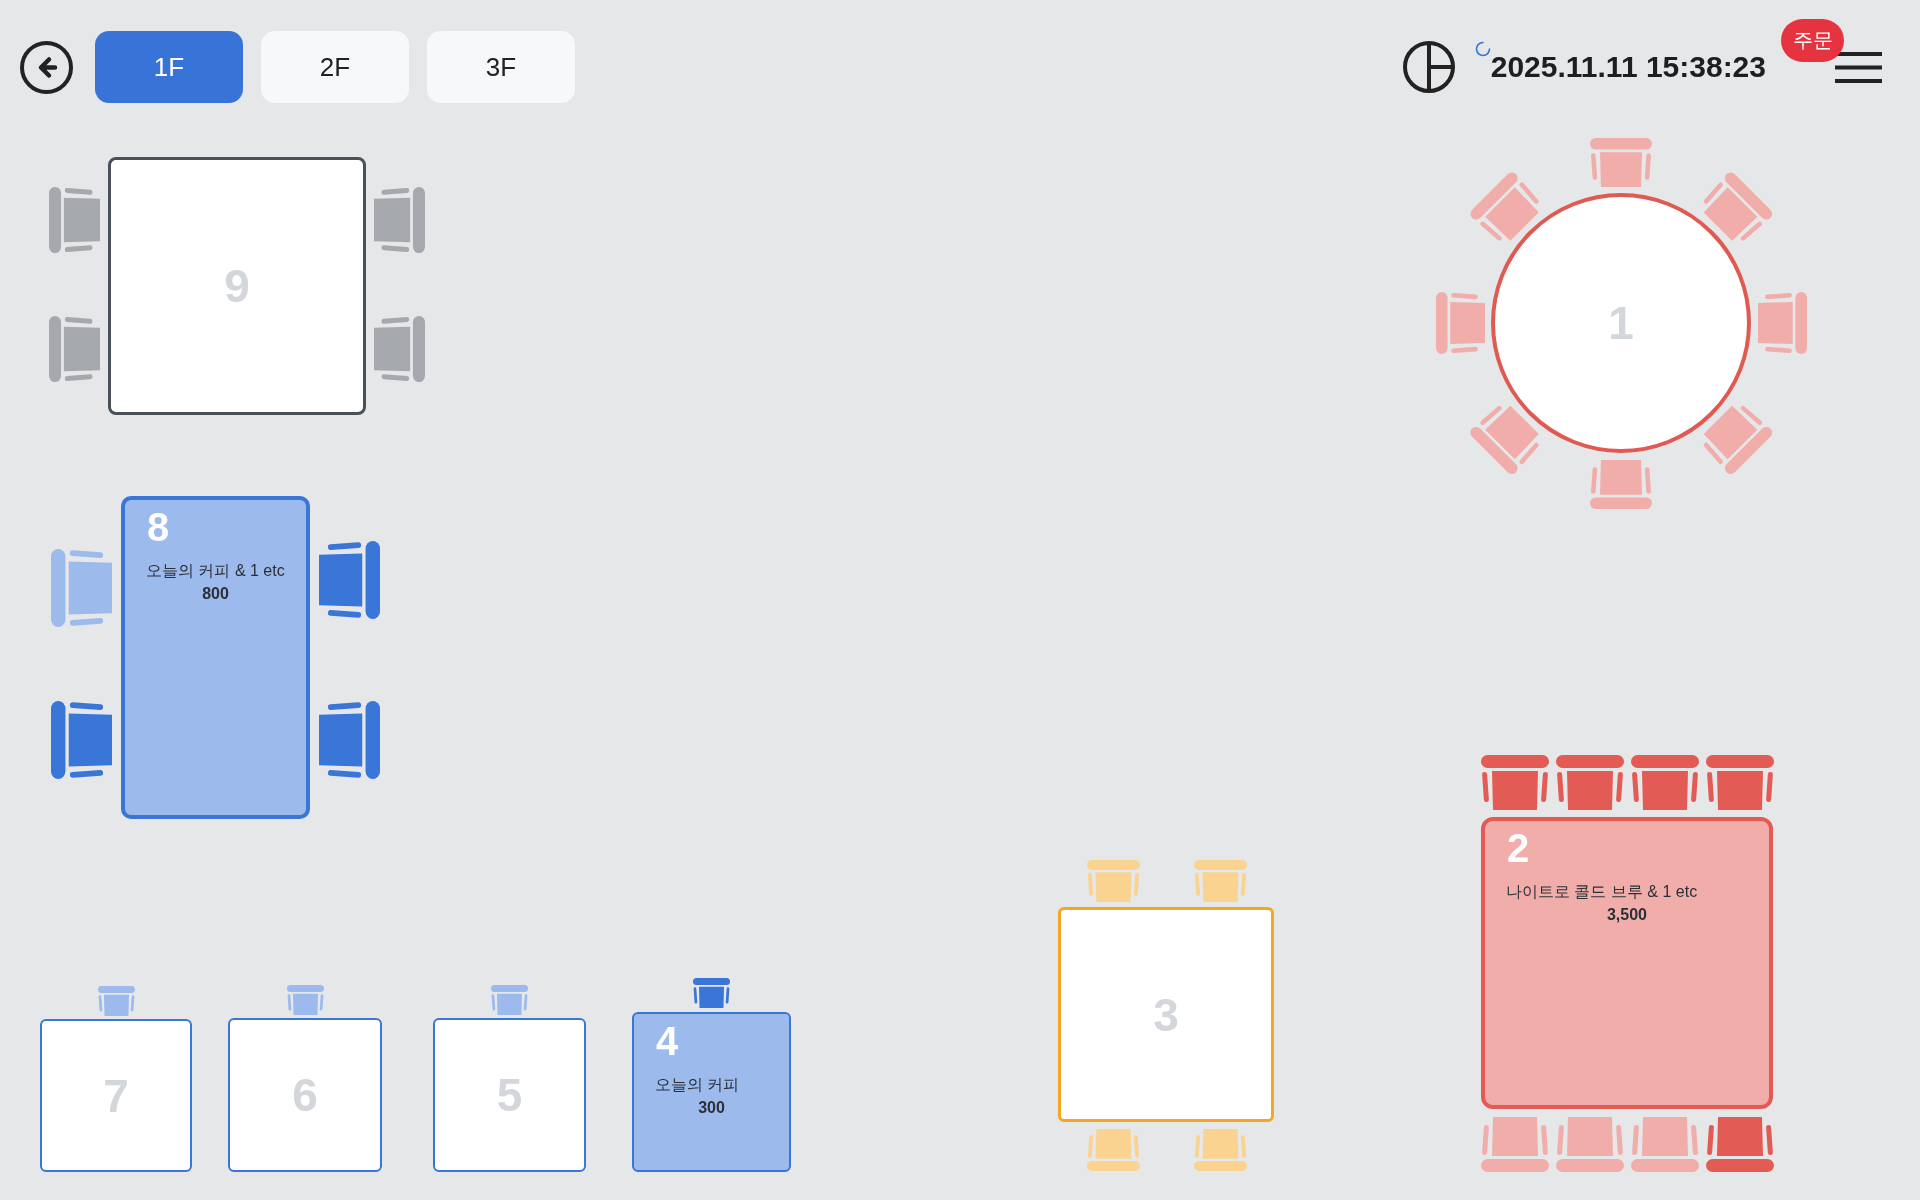 This screenshot has width=1920, height=1200. I want to click on menu-icon, so click(1858, 67).